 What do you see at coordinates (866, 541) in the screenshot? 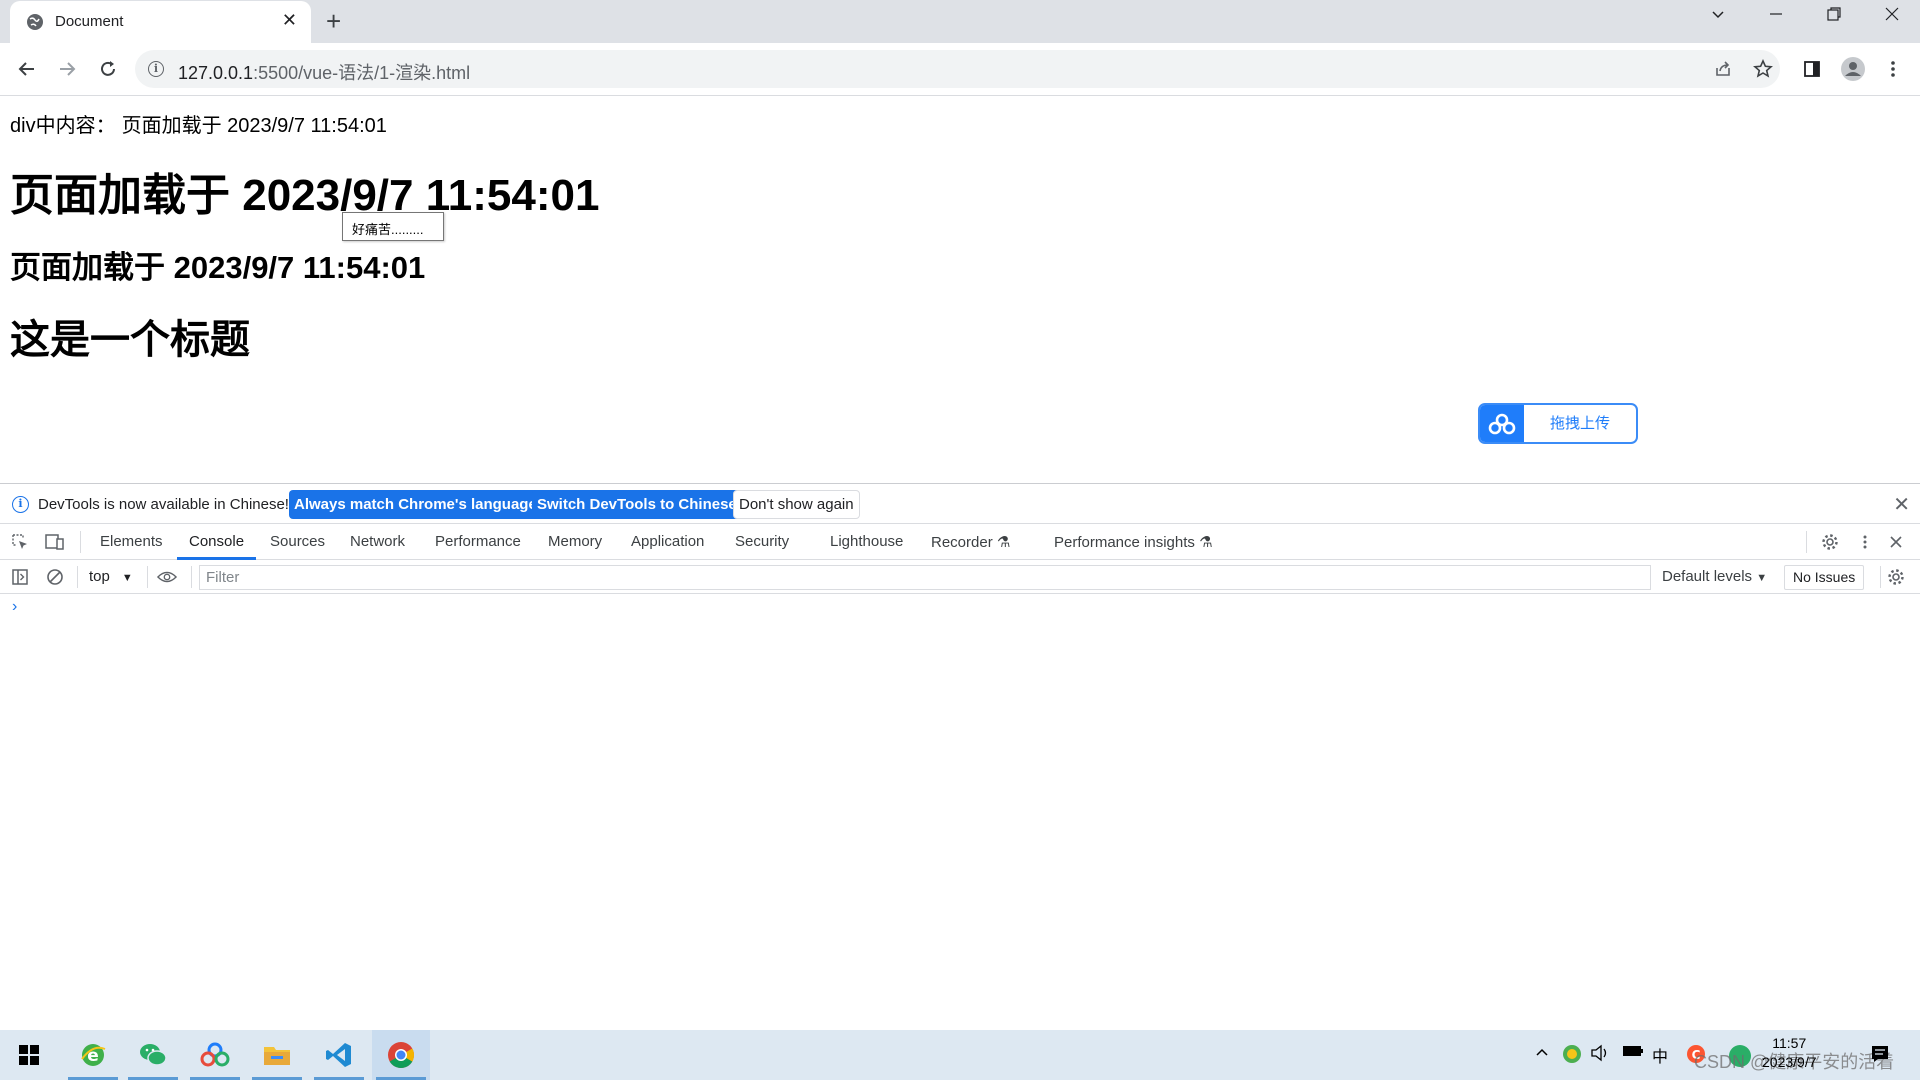
I see `tab-lighthouse: Lighthouse` at bounding box center [866, 541].